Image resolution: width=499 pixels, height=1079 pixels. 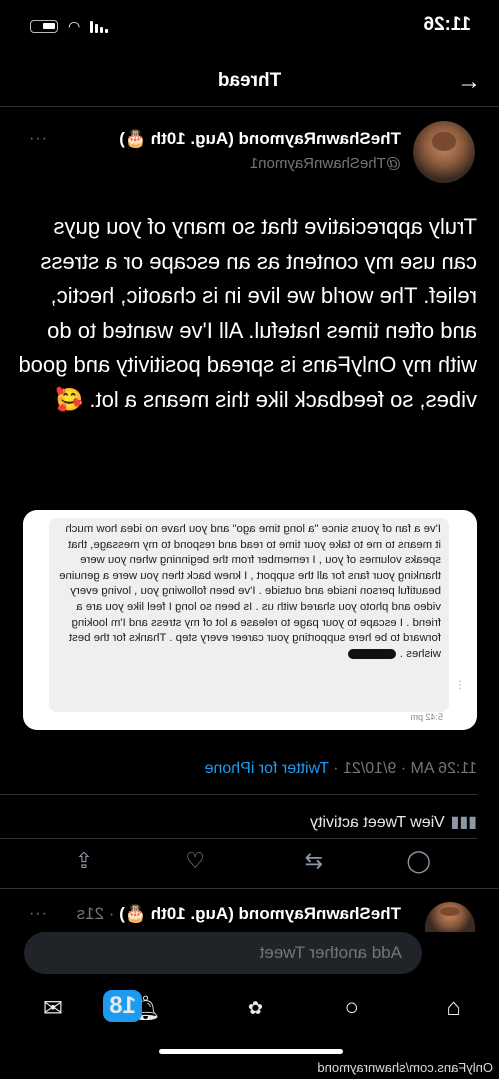 What do you see at coordinates (447, 24) in the screenshot?
I see `status-time: 11:26` at bounding box center [447, 24].